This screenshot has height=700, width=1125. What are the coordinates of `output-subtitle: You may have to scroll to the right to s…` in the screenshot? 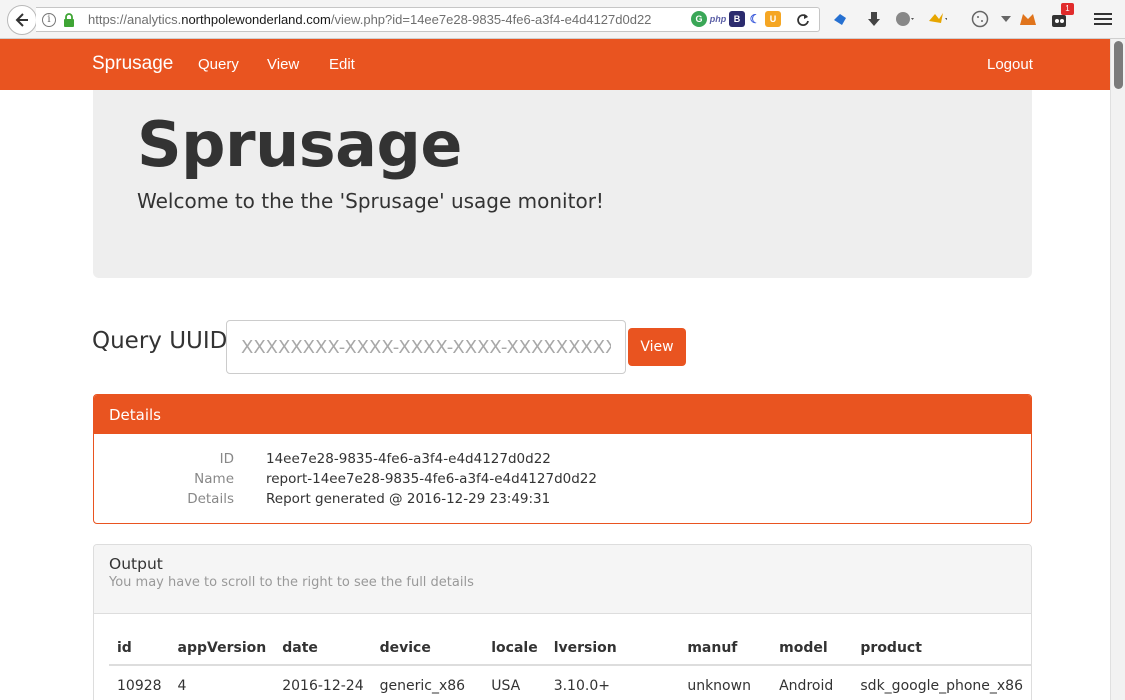 It's located at (291, 582).